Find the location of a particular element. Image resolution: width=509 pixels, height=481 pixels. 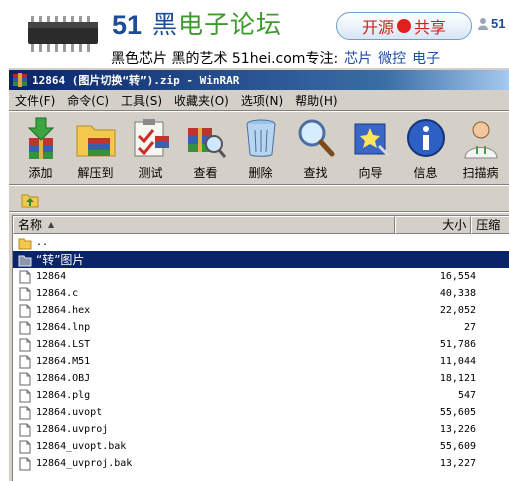

delete-button: 删除 is located at coordinates (260, 148).